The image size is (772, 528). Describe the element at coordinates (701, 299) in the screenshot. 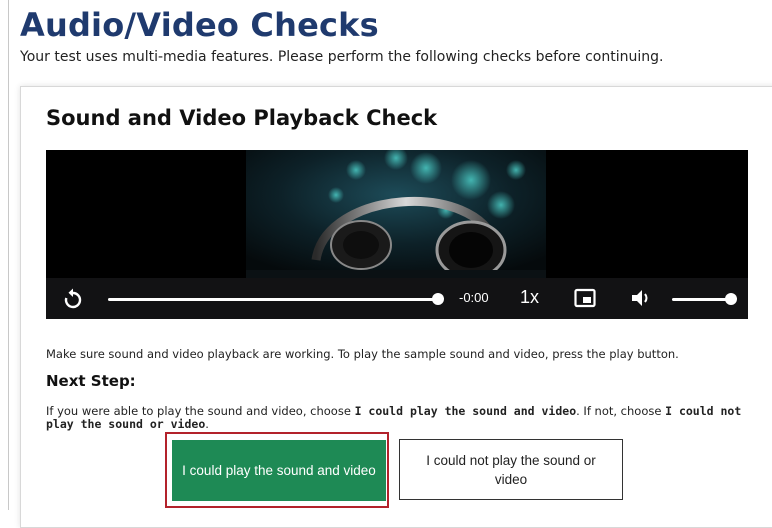

I see `volume-slider` at that location.